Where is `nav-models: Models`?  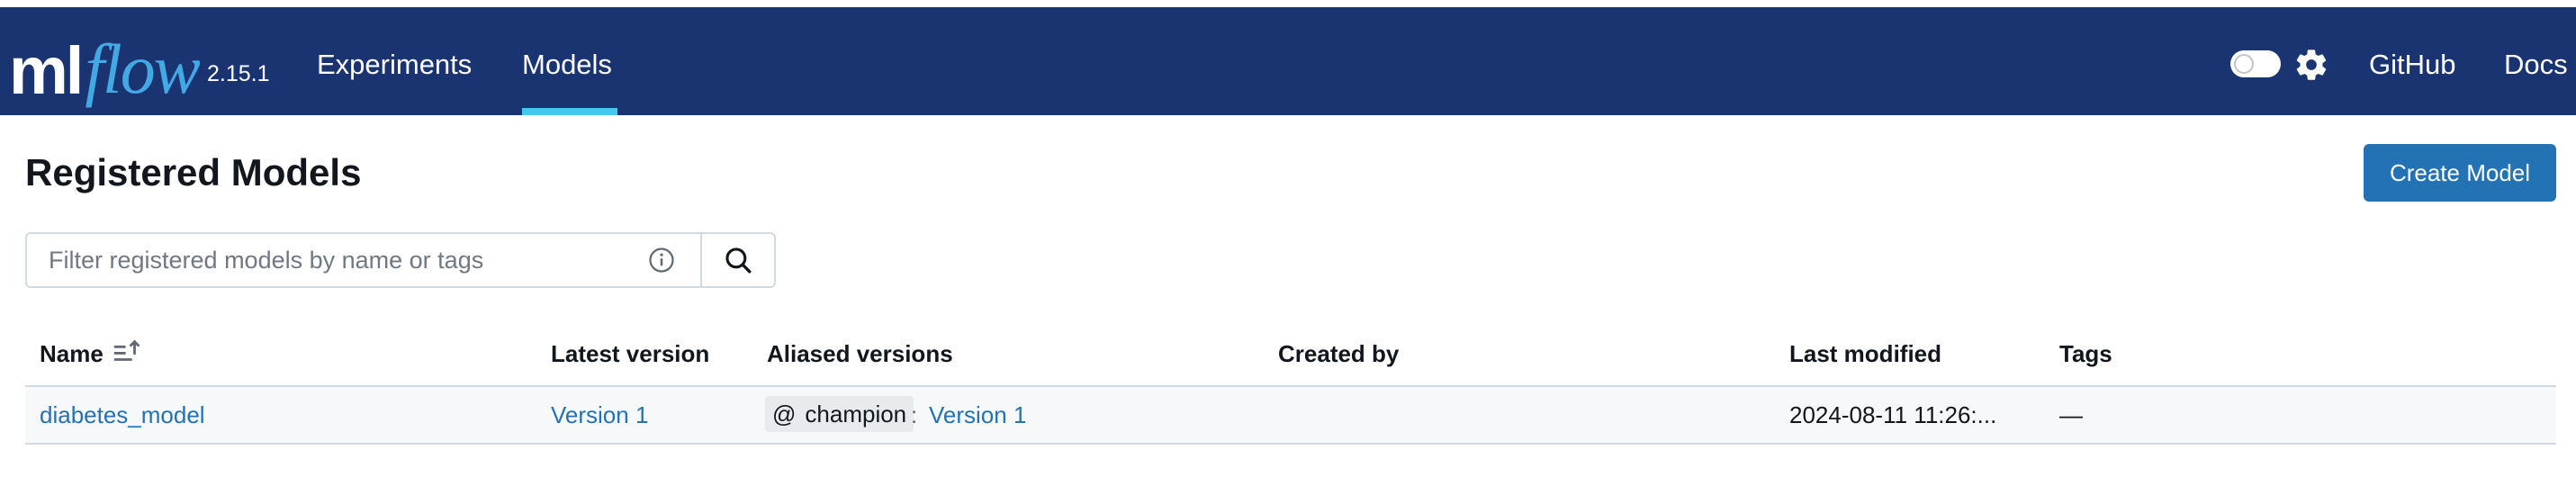 nav-models: Models is located at coordinates (567, 65).